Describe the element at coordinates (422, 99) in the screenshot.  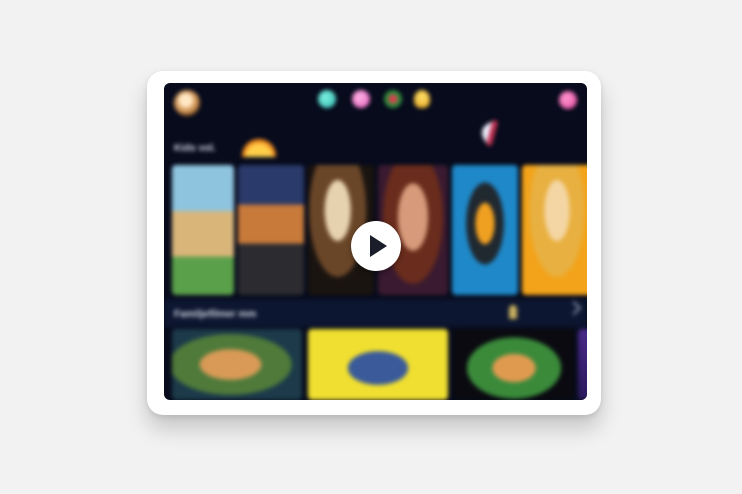
I see `balloon-icon` at that location.